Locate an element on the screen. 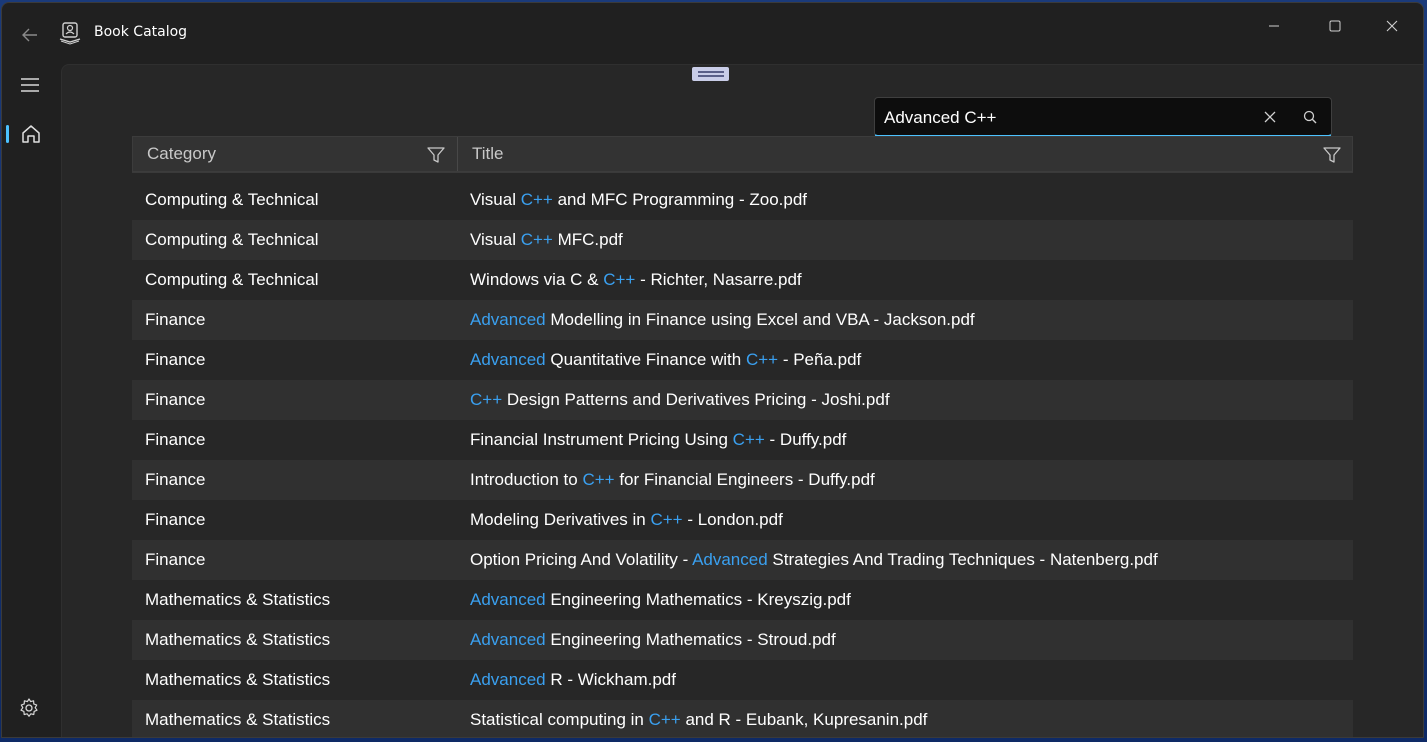 The image size is (1427, 742). gear-icon is located at coordinates (29, 707).